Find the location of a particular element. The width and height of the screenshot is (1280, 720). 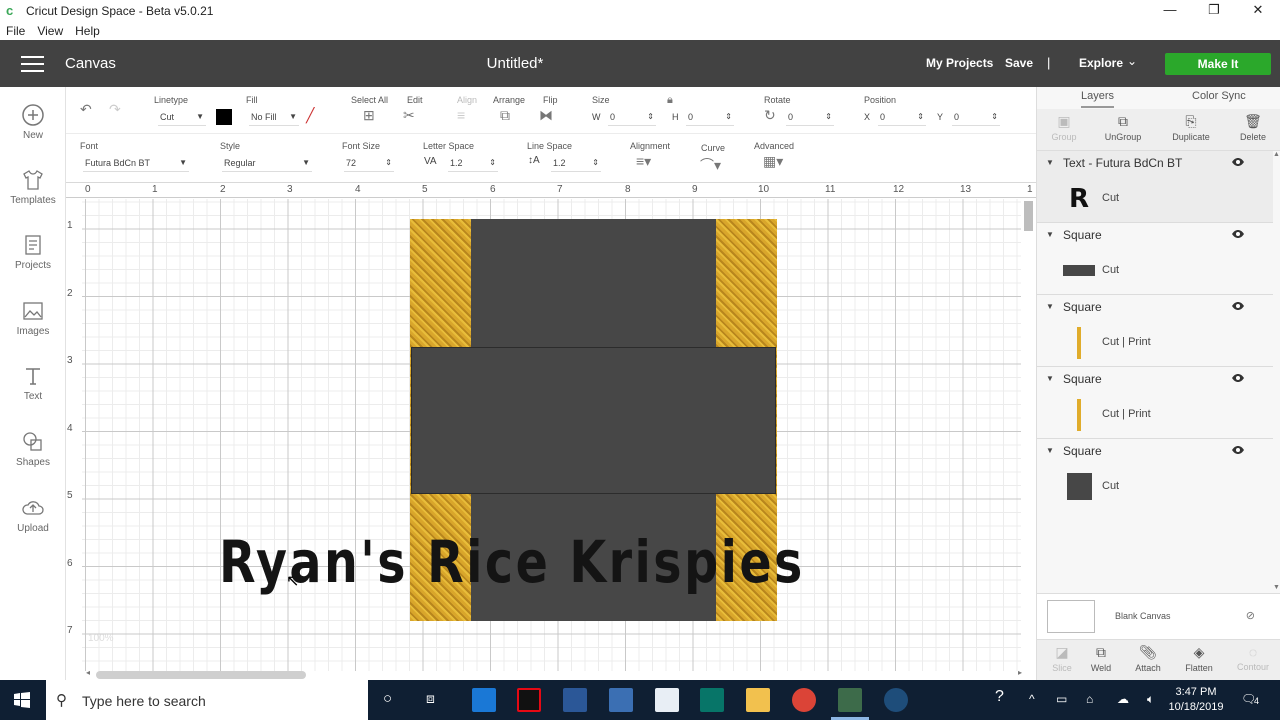

style-select: Regular ▼ is located at coordinates (267, 163).